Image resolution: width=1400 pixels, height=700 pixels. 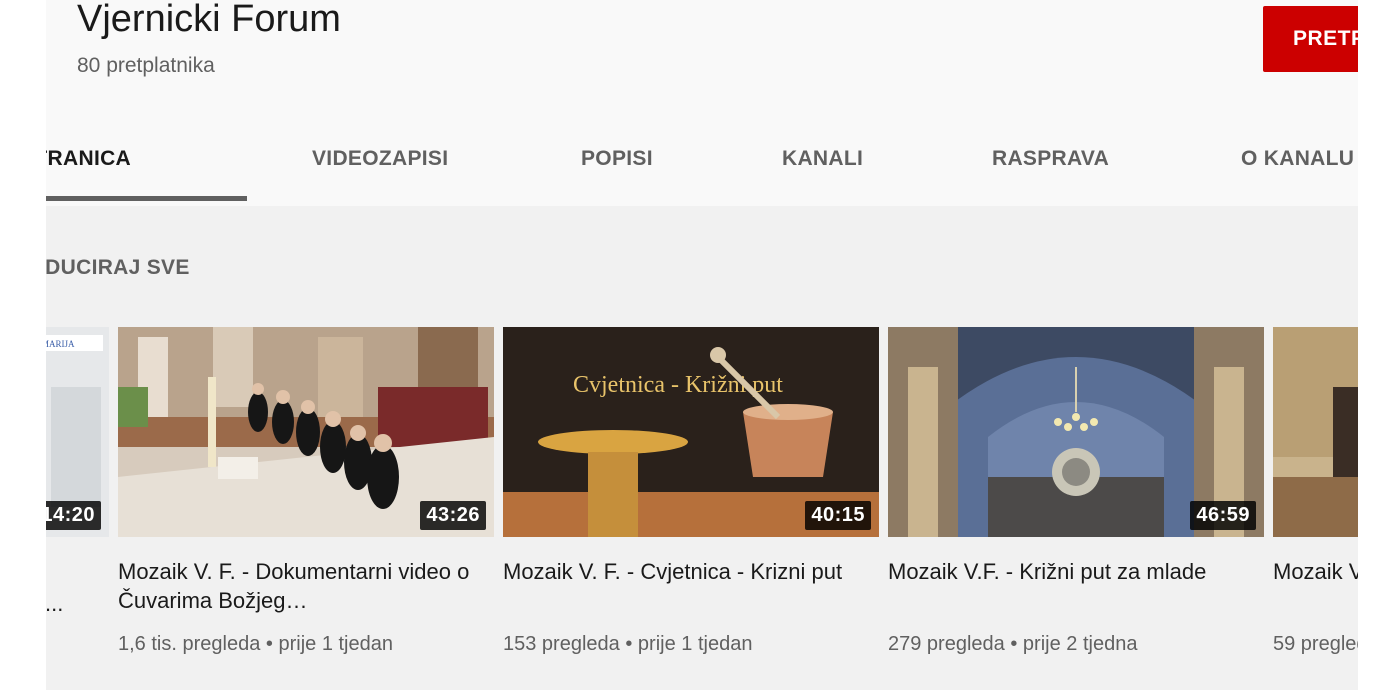 I want to click on video-duration: 46:59, so click(x=1223, y=515).